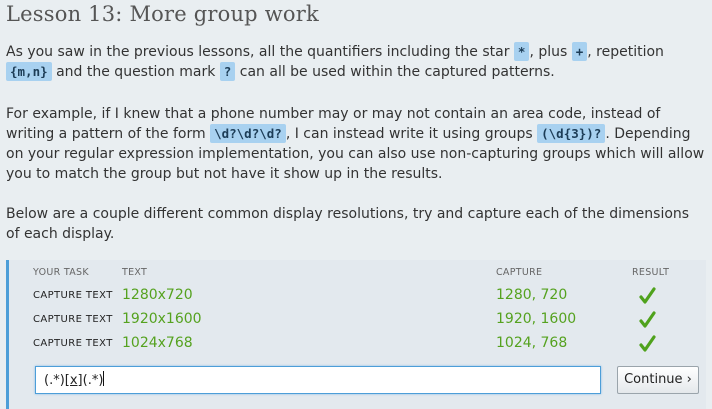 This screenshot has width=712, height=409. Describe the element at coordinates (157, 295) in the screenshot. I see `task-text: 1280x720` at that location.